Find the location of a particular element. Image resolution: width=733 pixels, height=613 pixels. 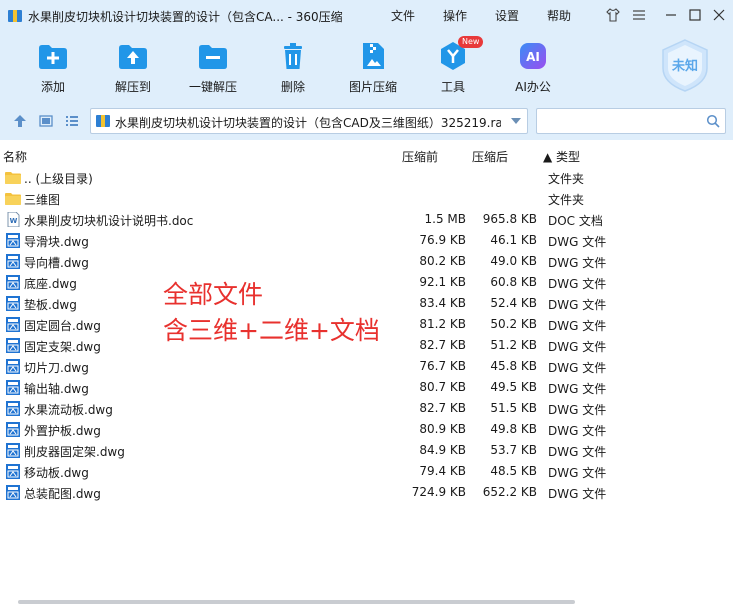

file-name: 垫板.dwg is located at coordinates (50, 305).